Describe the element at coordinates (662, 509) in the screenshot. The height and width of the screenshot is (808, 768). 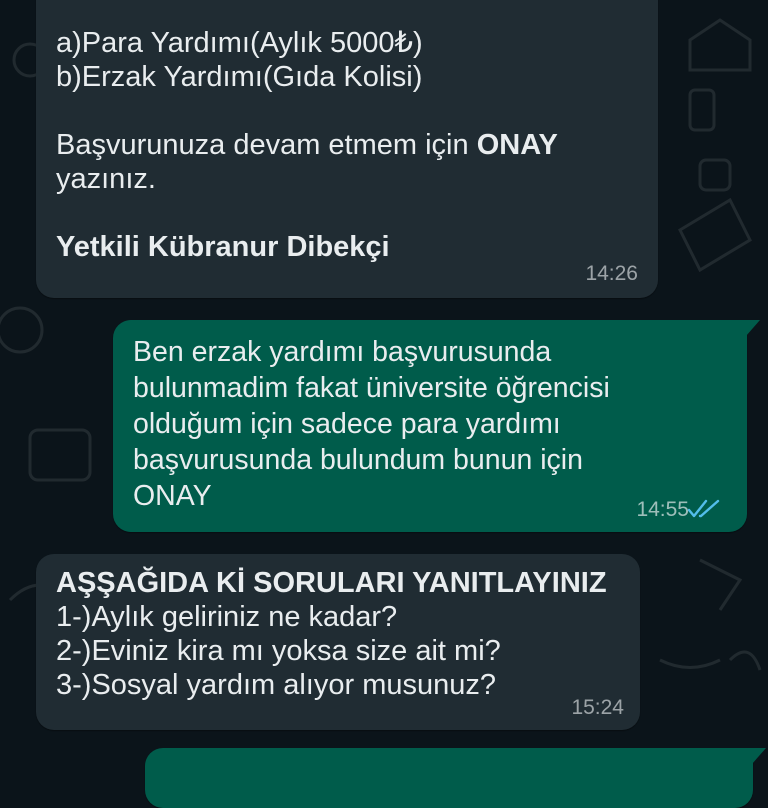
I see `message-timestamp: 14:55` at that location.